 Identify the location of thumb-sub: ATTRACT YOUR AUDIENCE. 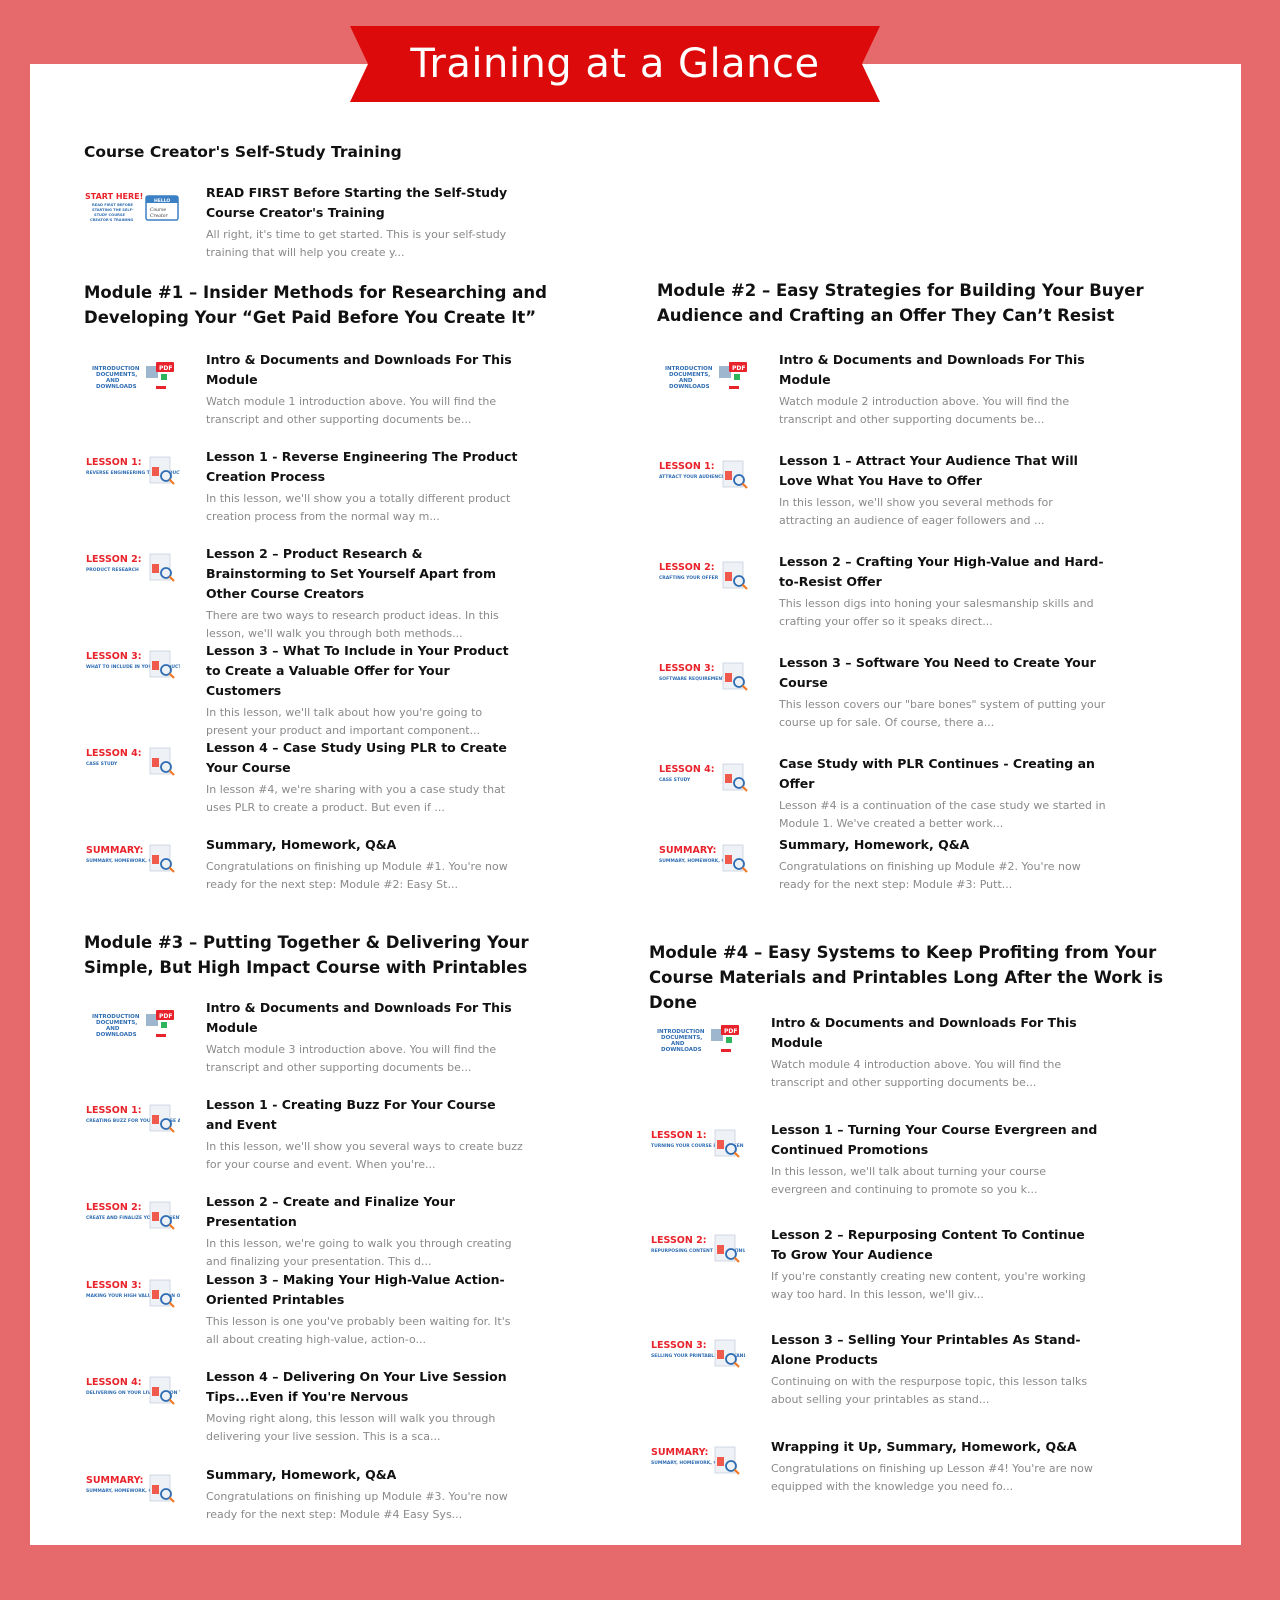
(692, 477).